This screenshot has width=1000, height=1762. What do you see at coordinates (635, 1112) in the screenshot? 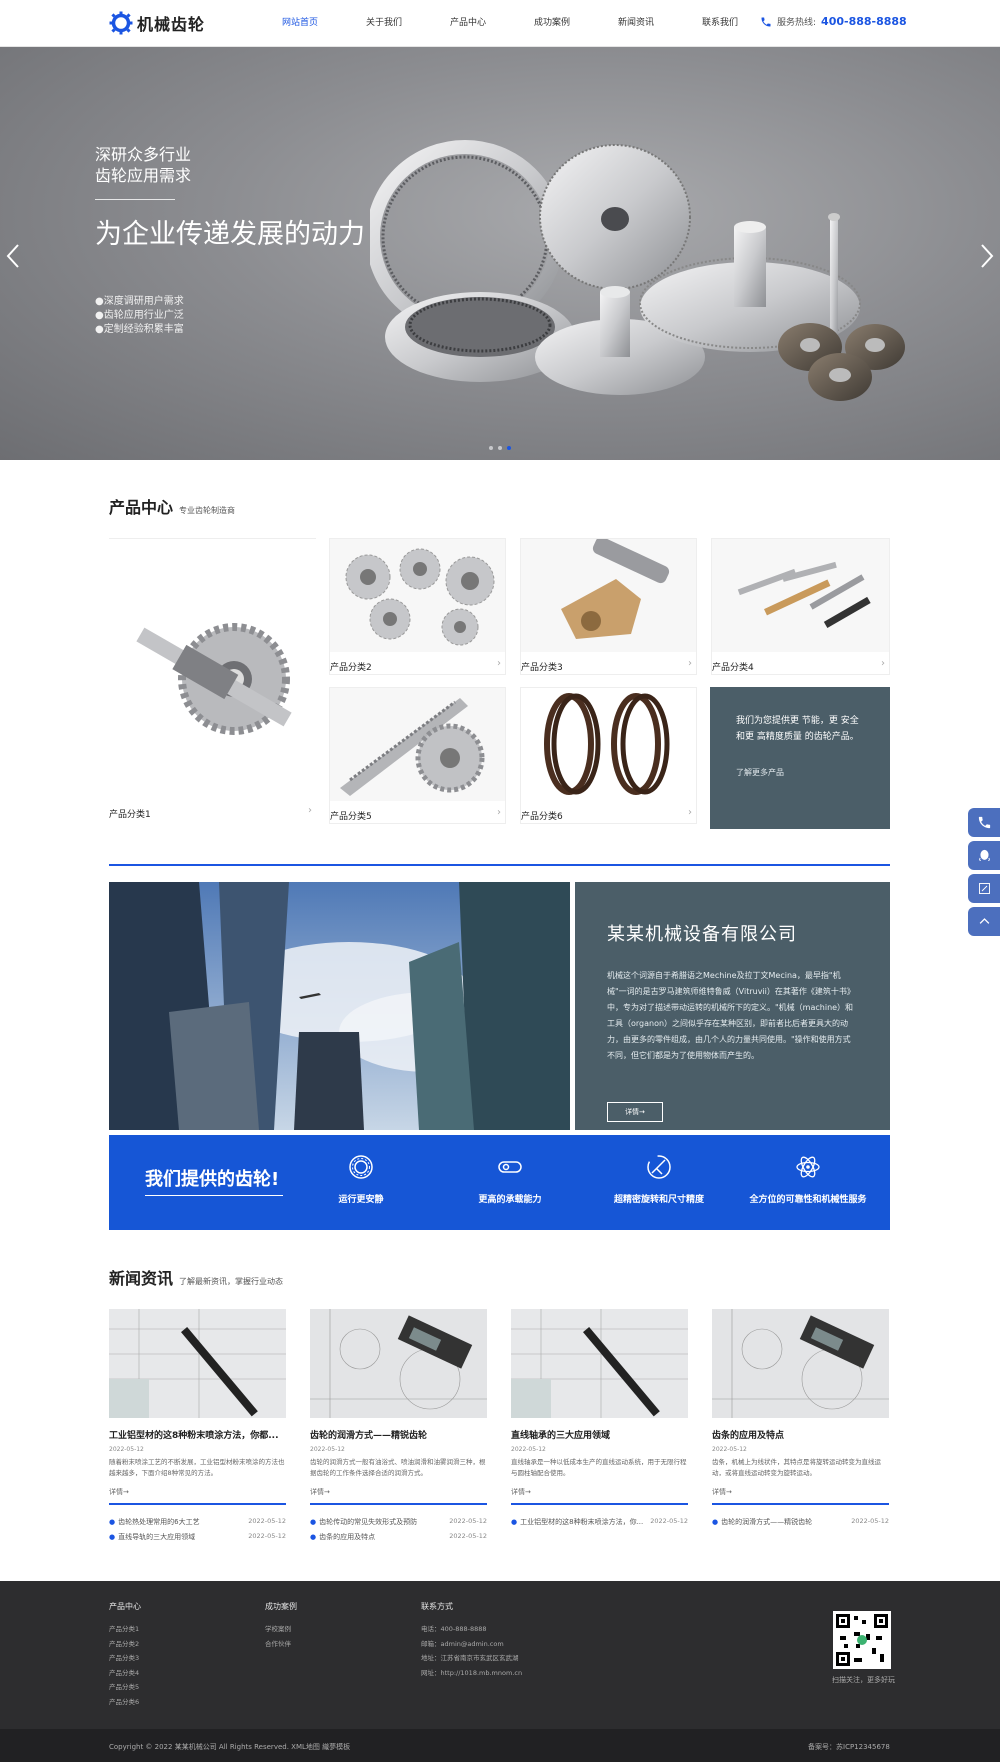
I see `about-details-button: 详情→` at bounding box center [635, 1112].